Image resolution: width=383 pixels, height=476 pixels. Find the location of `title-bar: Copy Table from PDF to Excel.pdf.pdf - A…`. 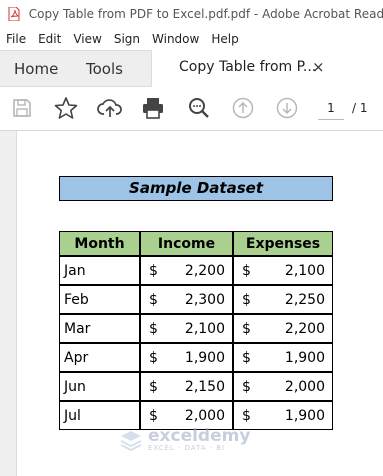

title-bar: Copy Table from PDF to Excel.pdf.pdf - A… is located at coordinates (191, 14).